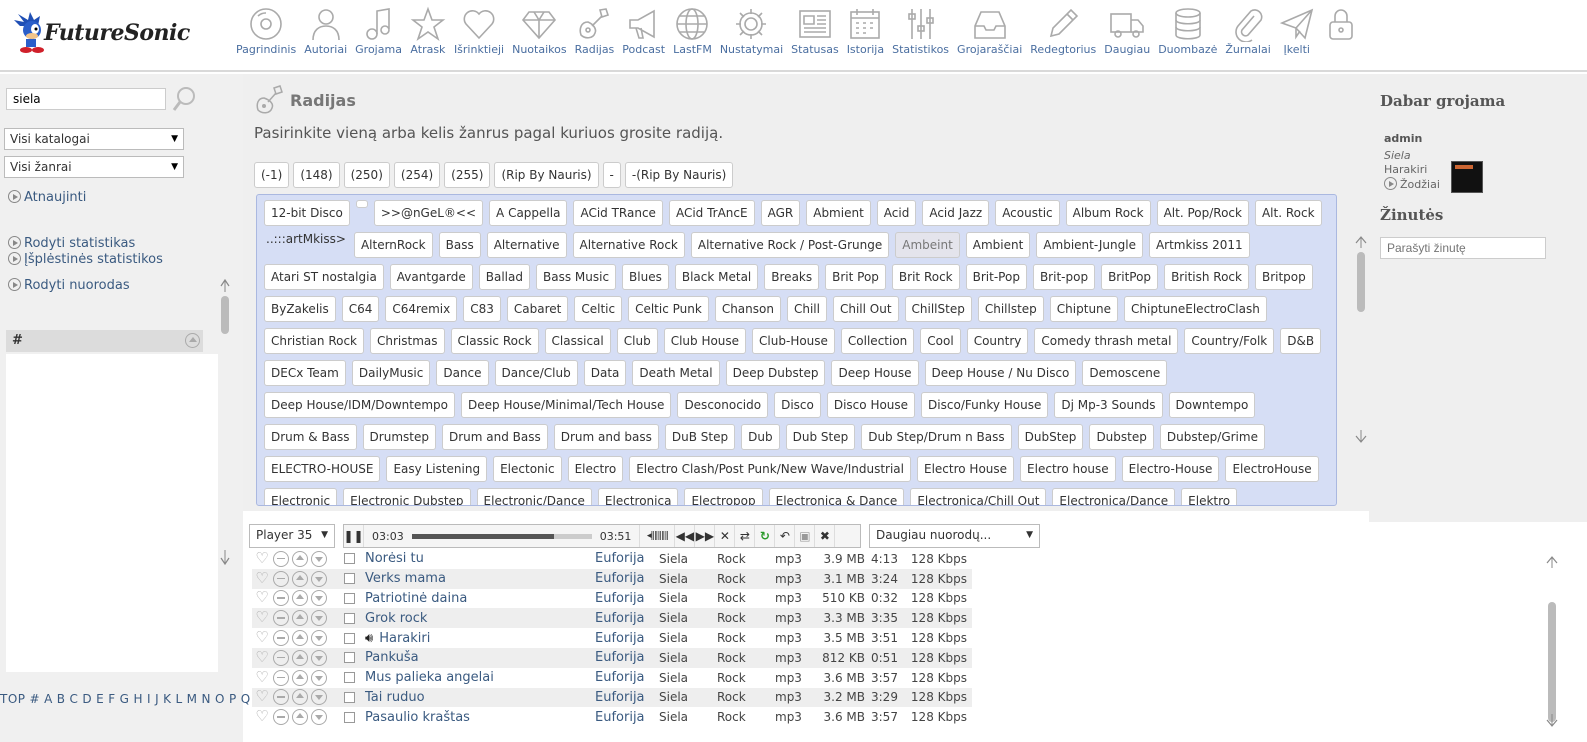  What do you see at coordinates (480, 657) in the screenshot?
I see `track-title-cell: Pankuša` at bounding box center [480, 657].